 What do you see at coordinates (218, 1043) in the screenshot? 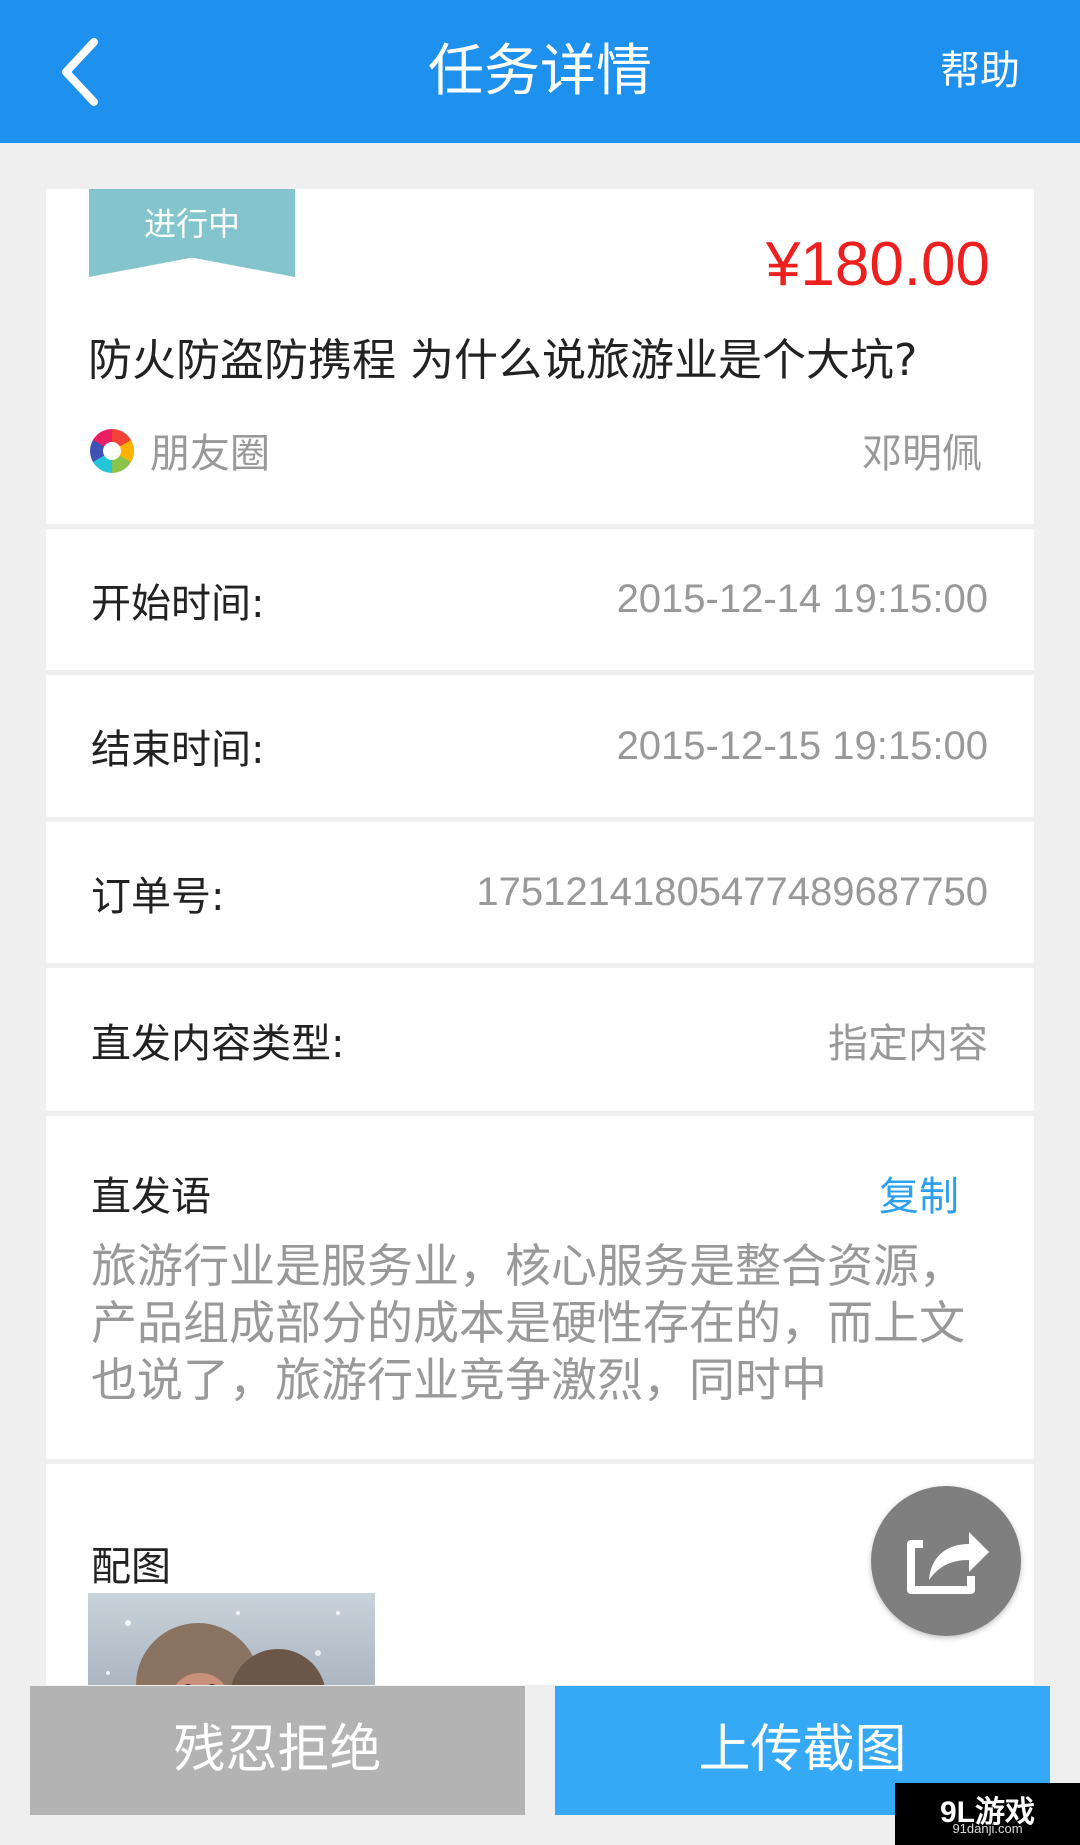
I see `detail-label: 直发内容类型:` at bounding box center [218, 1043].